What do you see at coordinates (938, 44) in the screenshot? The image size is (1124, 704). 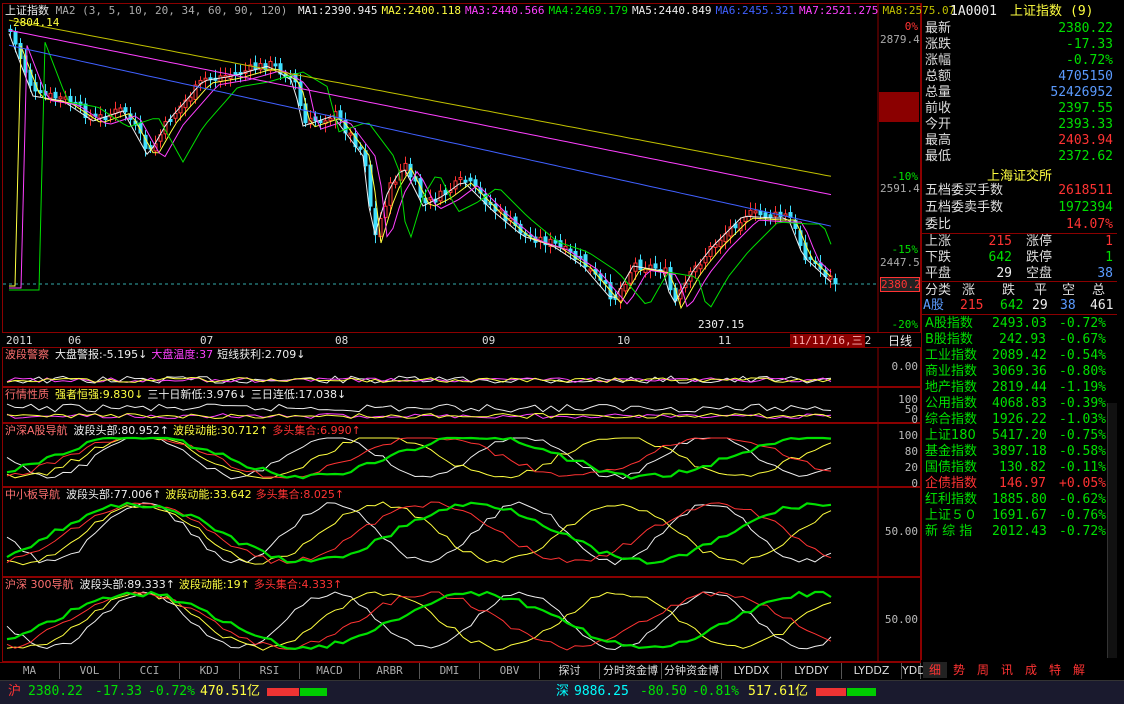 I see `quote-field-label: 涨跌` at bounding box center [938, 44].